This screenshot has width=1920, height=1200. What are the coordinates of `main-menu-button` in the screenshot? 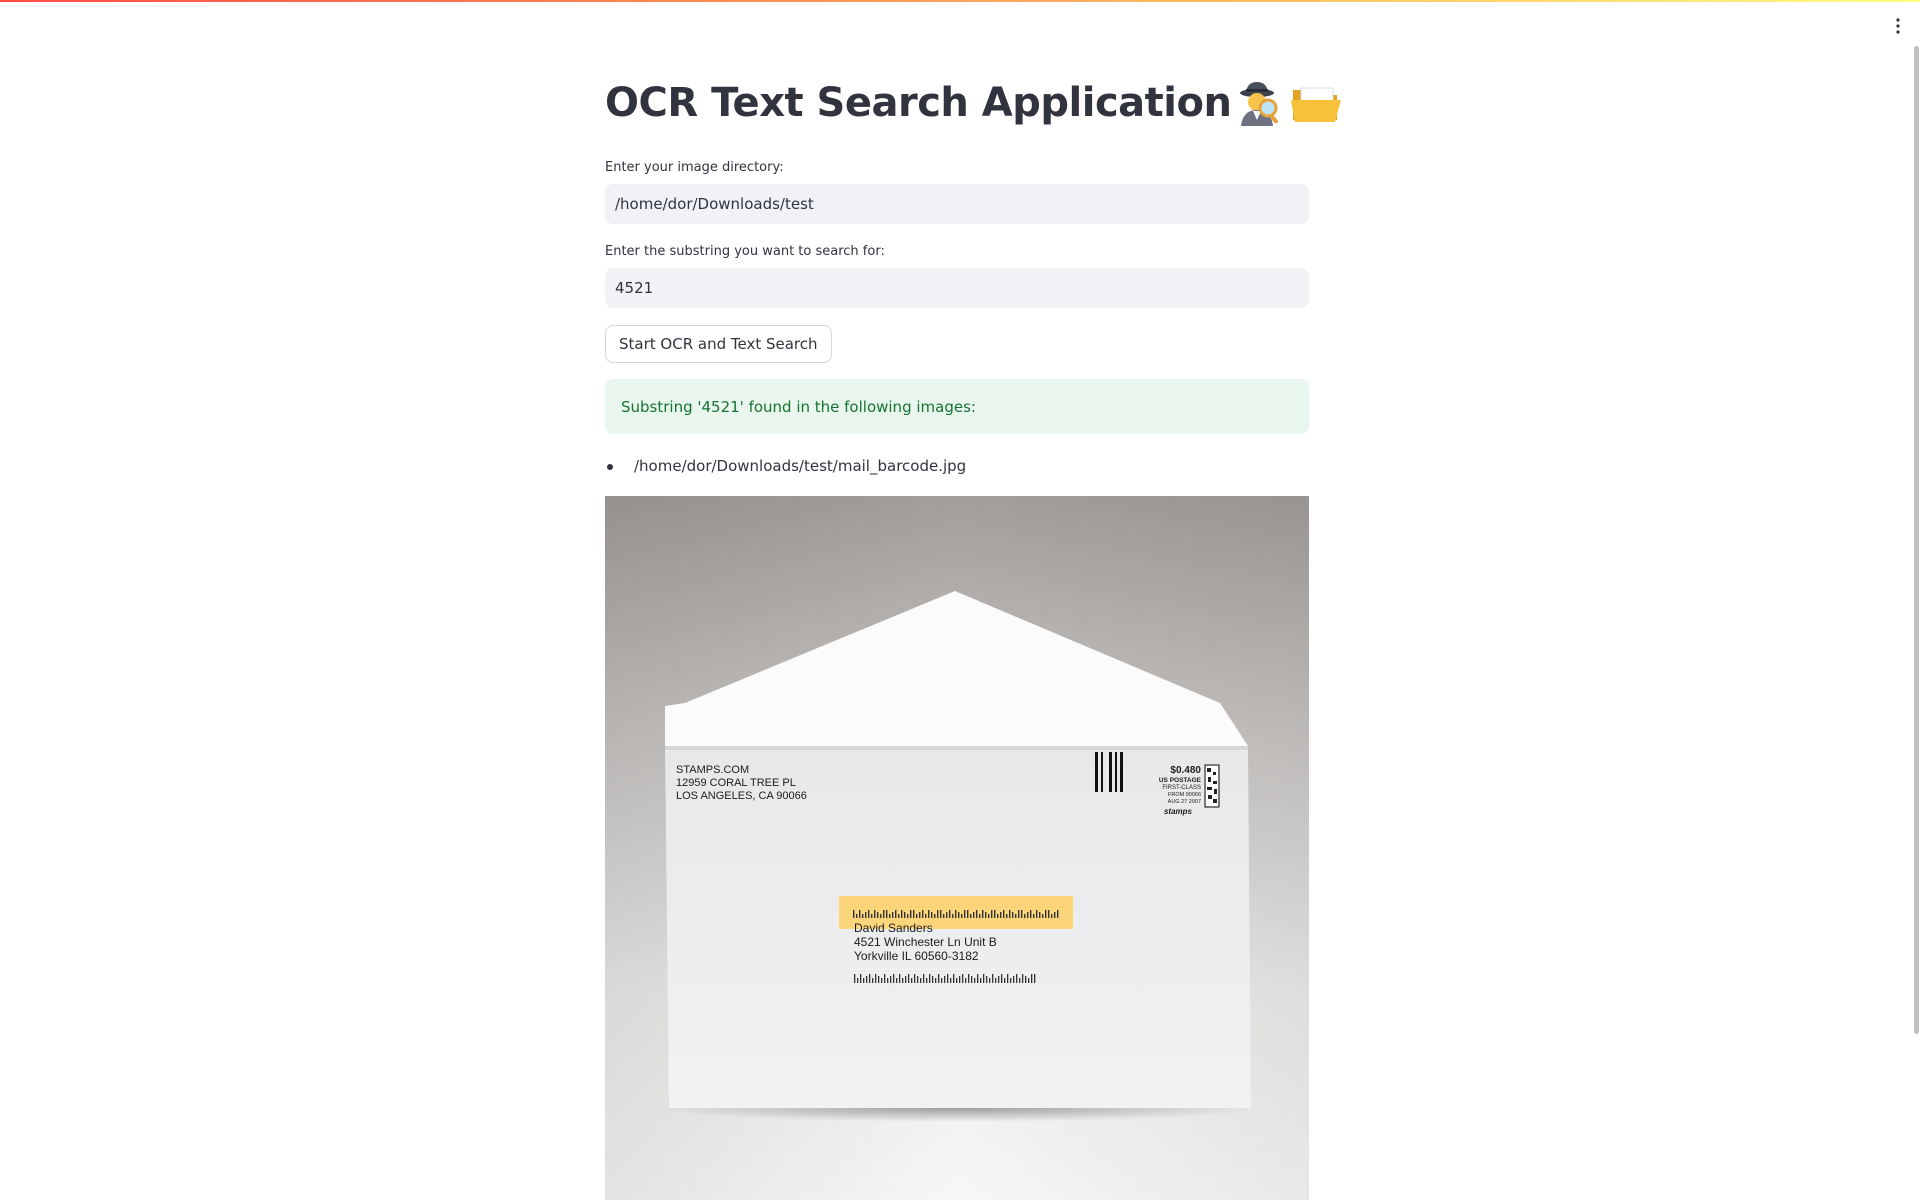 It's located at (1898, 26).